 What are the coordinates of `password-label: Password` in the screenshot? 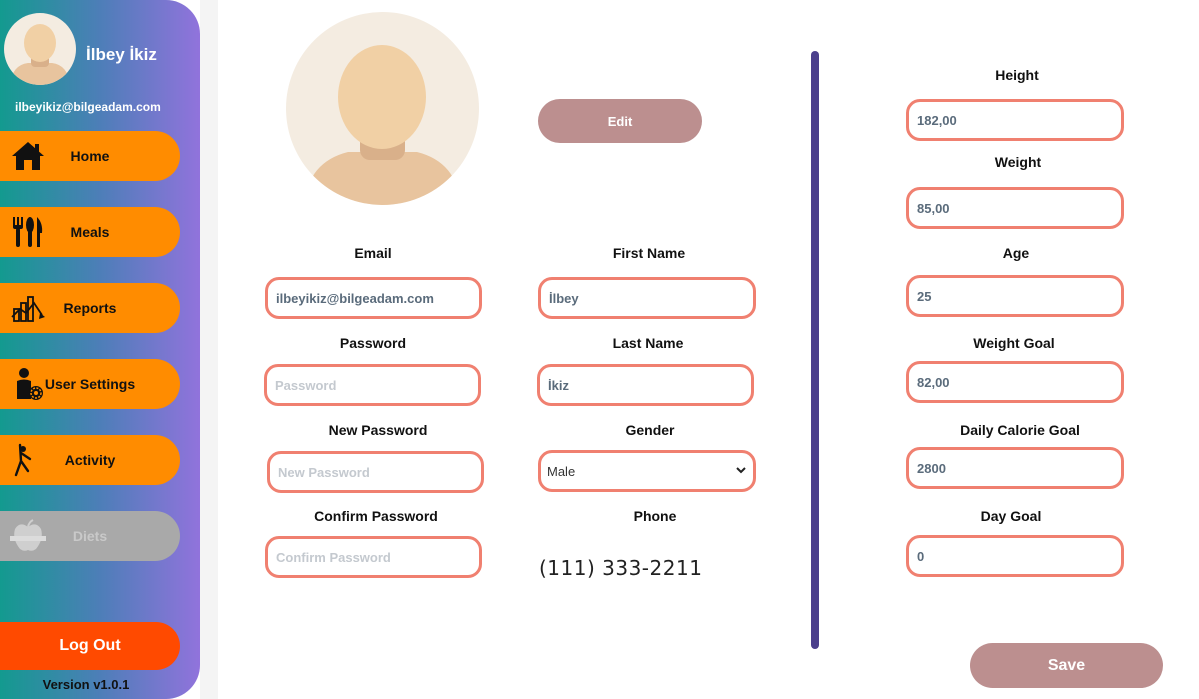 It's located at (373, 343).